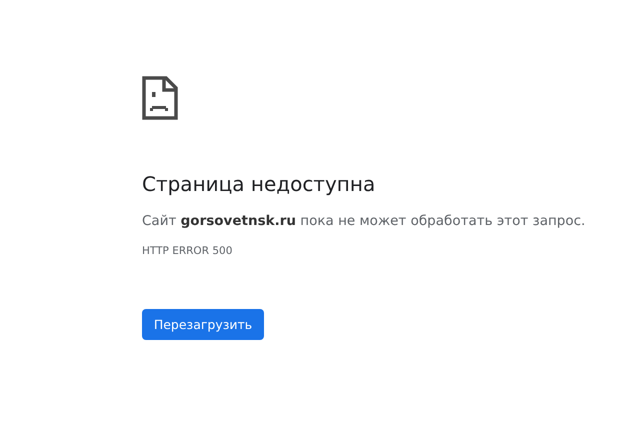 Image resolution: width=640 pixels, height=425 pixels. Describe the element at coordinates (203, 324) in the screenshot. I see `reload-button: Перезагрузить` at that location.